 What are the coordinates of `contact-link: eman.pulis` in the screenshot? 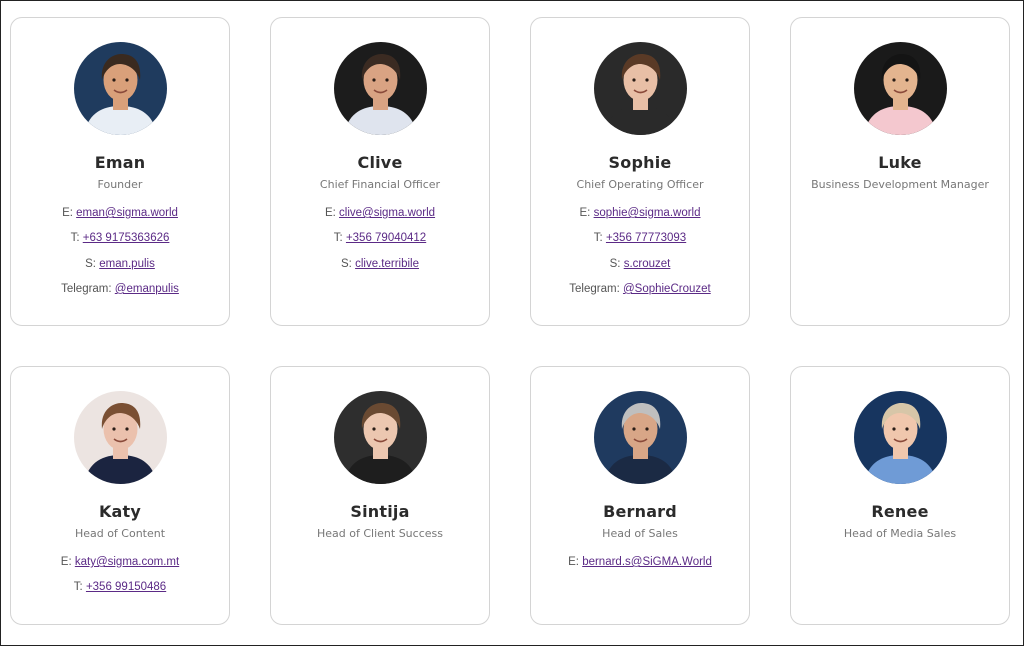 It's located at (127, 264).